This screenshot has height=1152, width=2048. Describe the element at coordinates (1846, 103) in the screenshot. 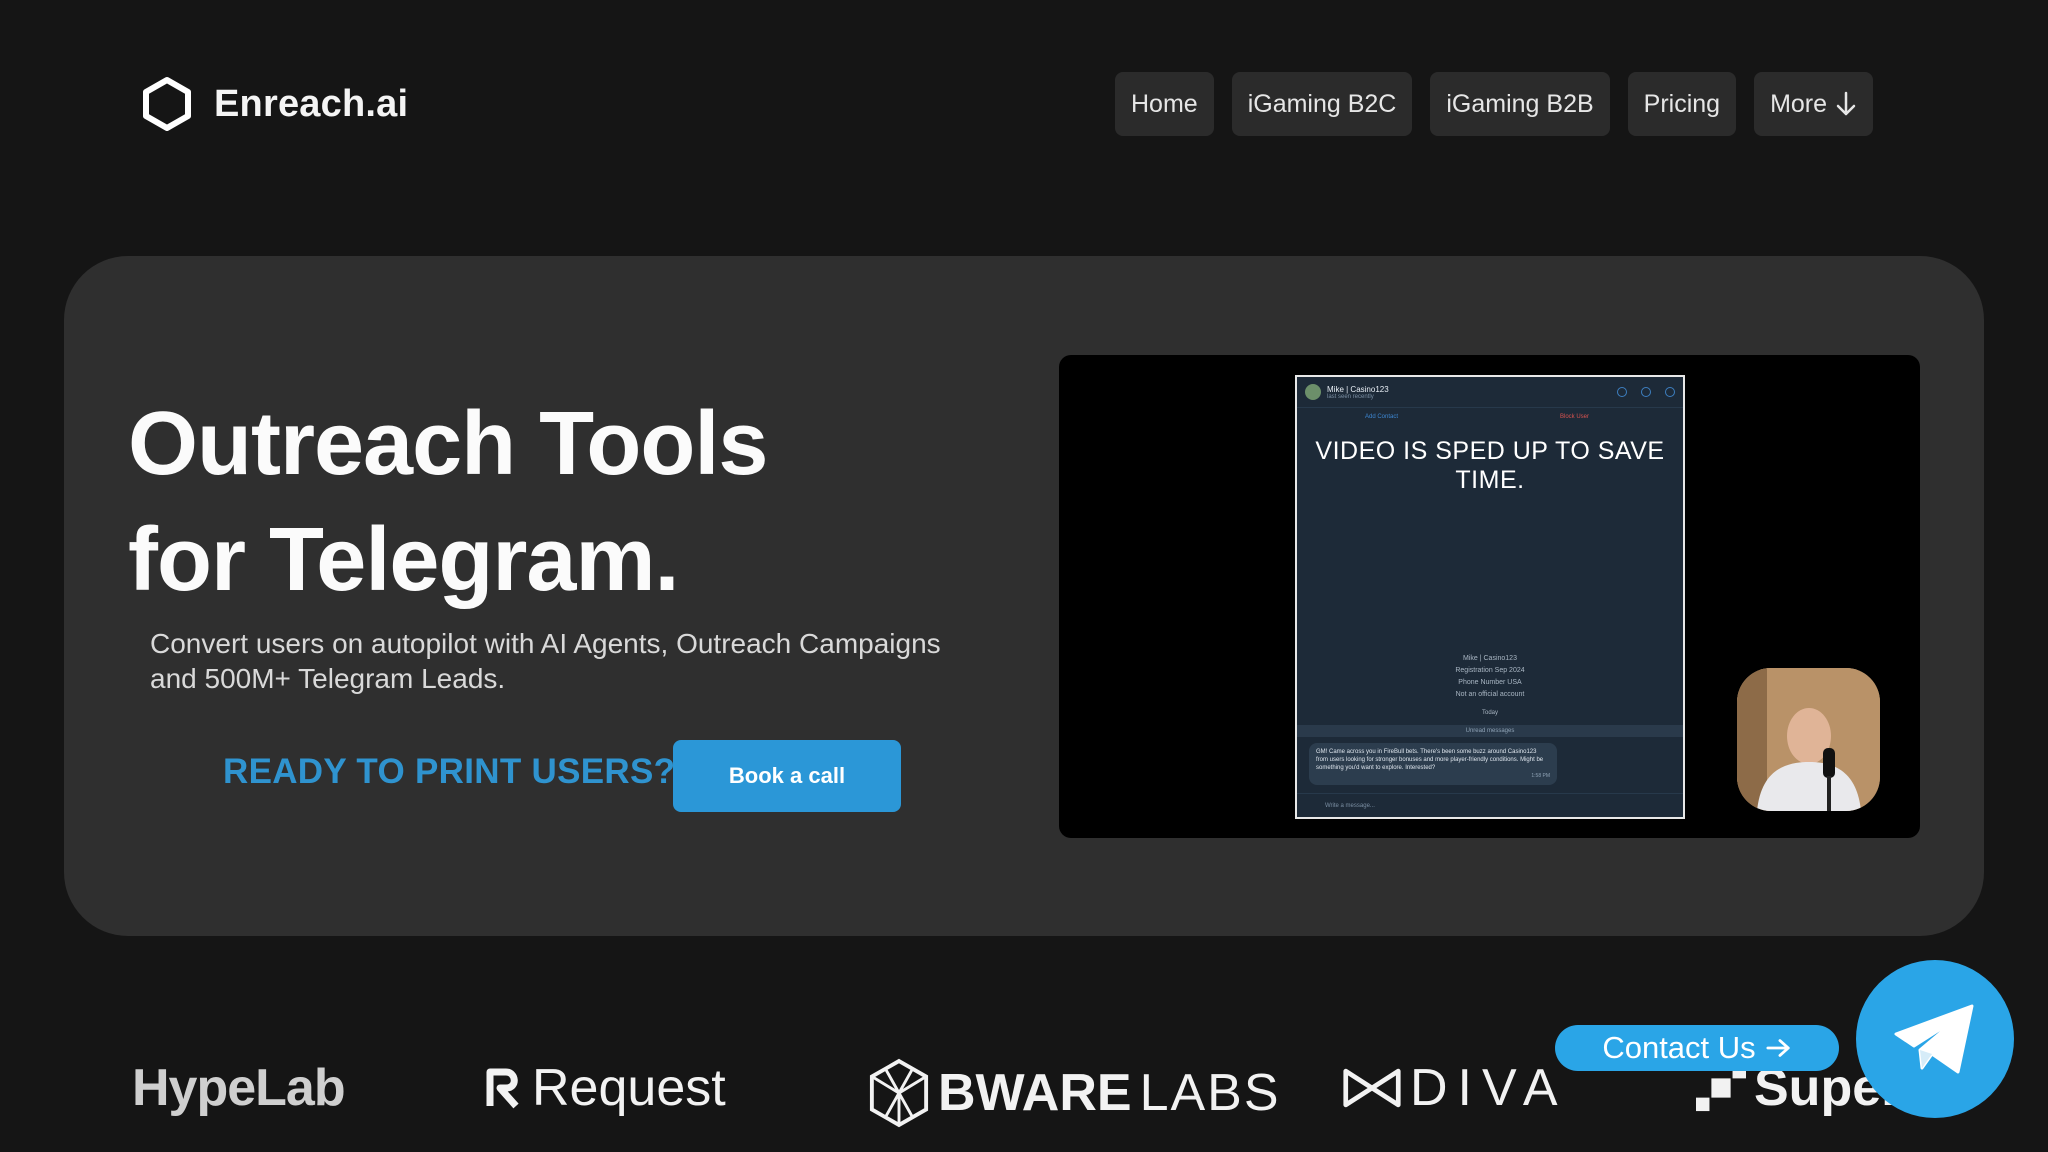

I see `arrow-down-icon` at that location.